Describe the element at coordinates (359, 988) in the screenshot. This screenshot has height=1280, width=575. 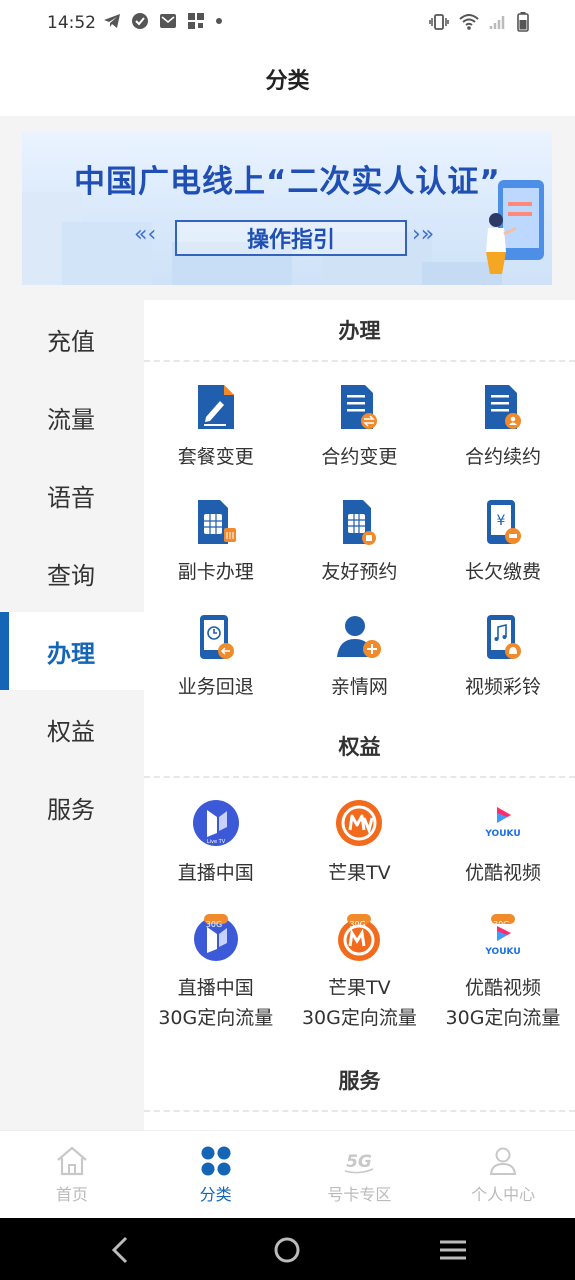
I see `grid-item-label-line1: 芒果TV` at that location.